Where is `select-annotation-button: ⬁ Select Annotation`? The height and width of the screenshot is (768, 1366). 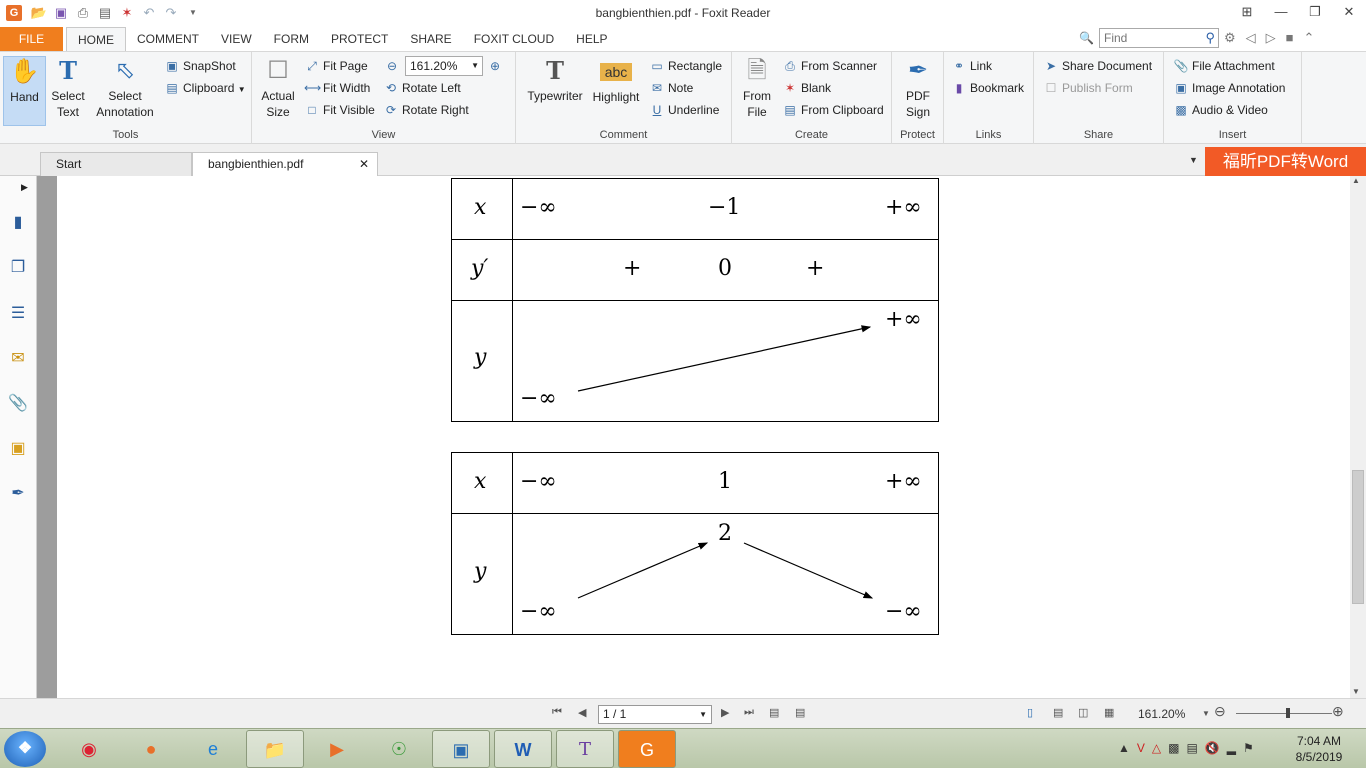
select-annotation-button: ⬁ Select Annotation is located at coordinates (125, 88).